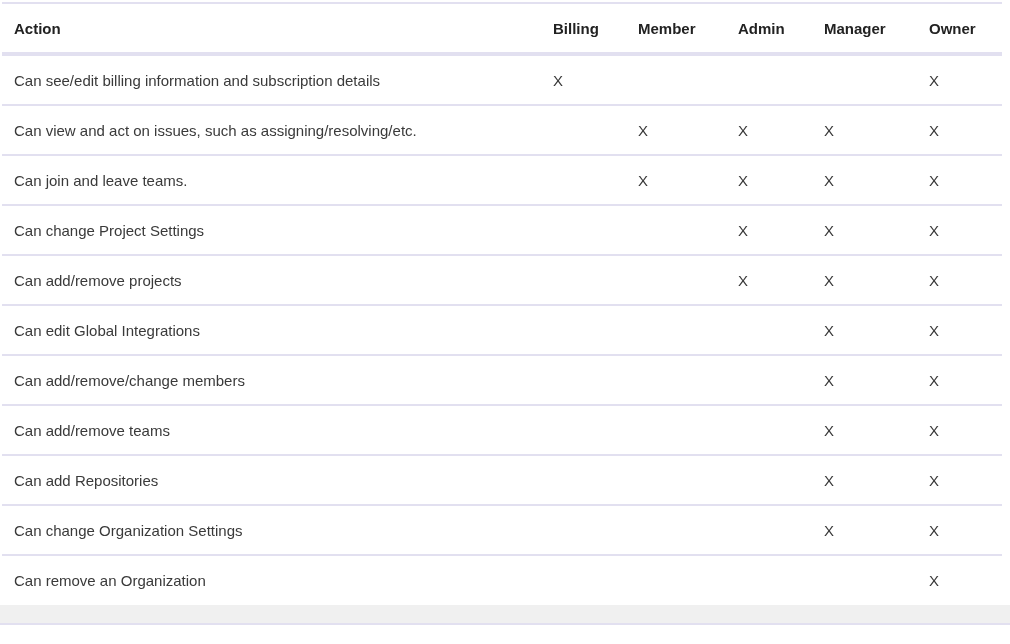 This screenshot has height=644, width=1010. Describe the element at coordinates (864, 28) in the screenshot. I see `column-header: Manager` at that location.